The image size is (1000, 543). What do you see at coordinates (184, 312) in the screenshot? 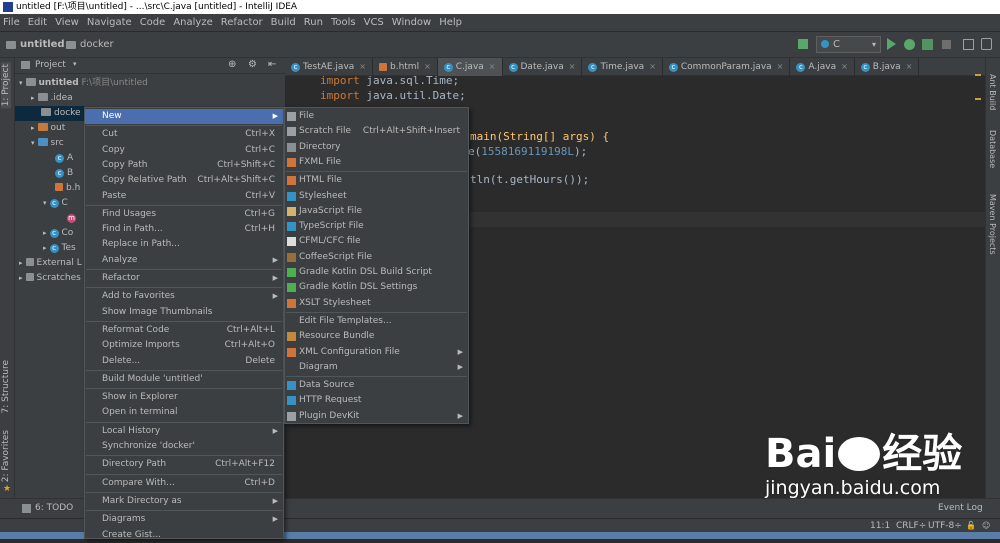
I see `menu-item-show-image-thumbnails: Show Image Thumbnails` at bounding box center [184, 312].